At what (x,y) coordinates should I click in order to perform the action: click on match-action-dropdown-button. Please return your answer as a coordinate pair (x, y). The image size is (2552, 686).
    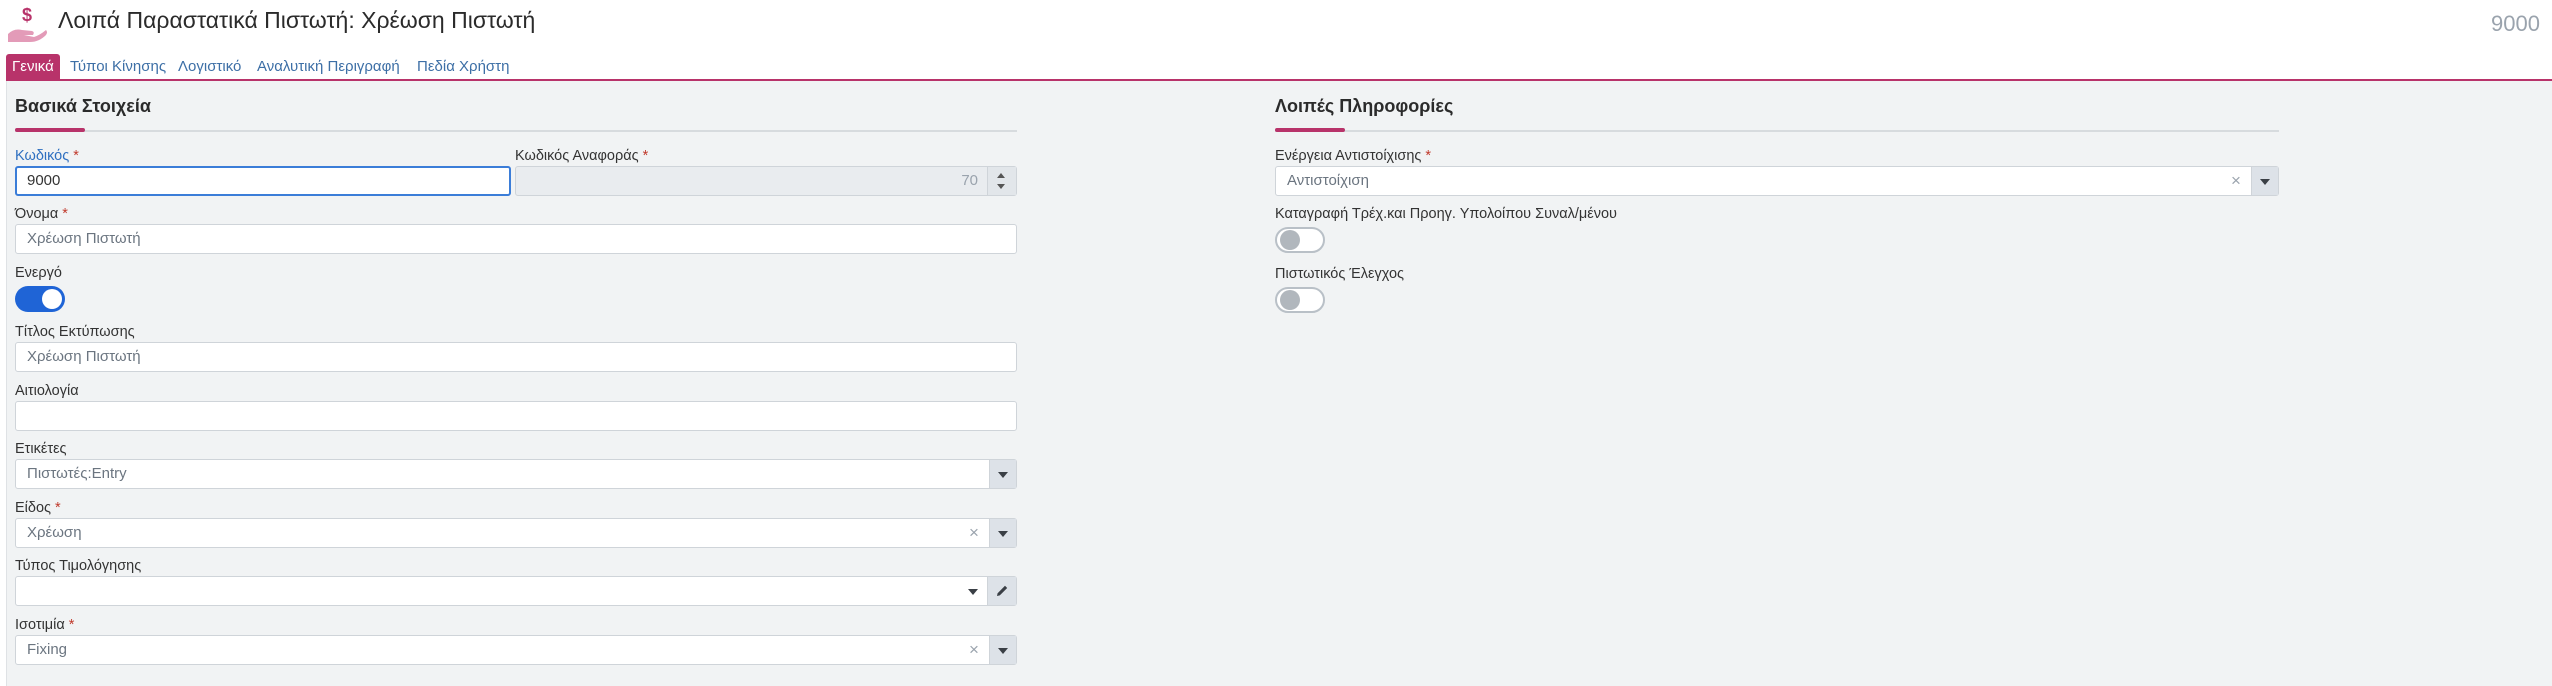
    Looking at the image, I should click on (2264, 181).